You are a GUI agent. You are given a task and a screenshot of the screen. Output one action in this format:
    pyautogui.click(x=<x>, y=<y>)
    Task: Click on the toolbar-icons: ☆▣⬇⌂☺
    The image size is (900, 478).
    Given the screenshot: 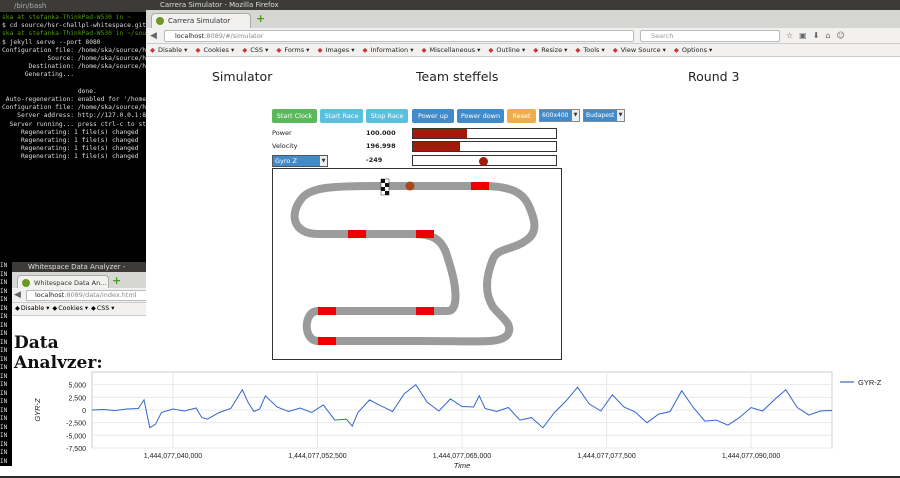 What is the action you would take?
    pyautogui.click(x=818, y=35)
    